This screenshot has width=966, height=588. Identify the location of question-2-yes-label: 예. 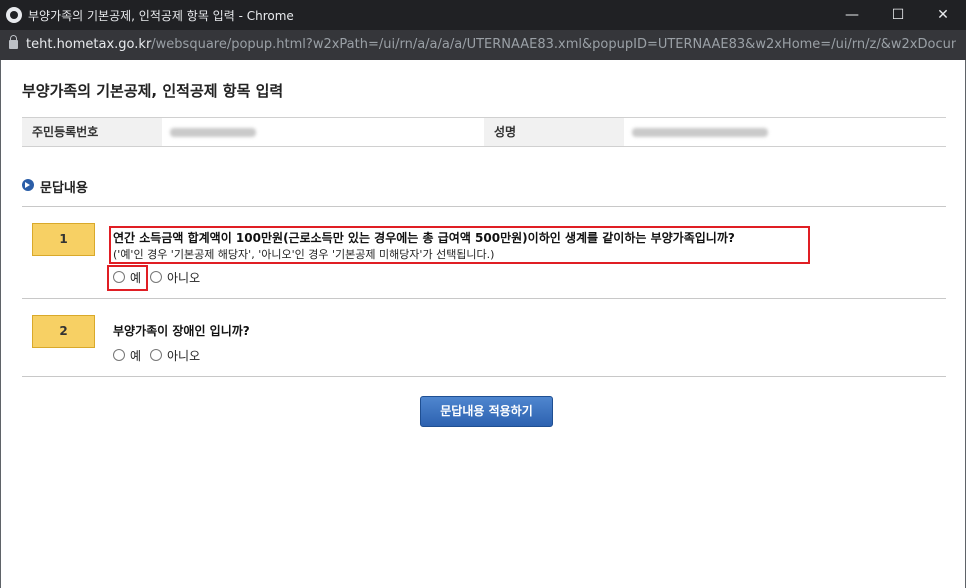
(135, 355).